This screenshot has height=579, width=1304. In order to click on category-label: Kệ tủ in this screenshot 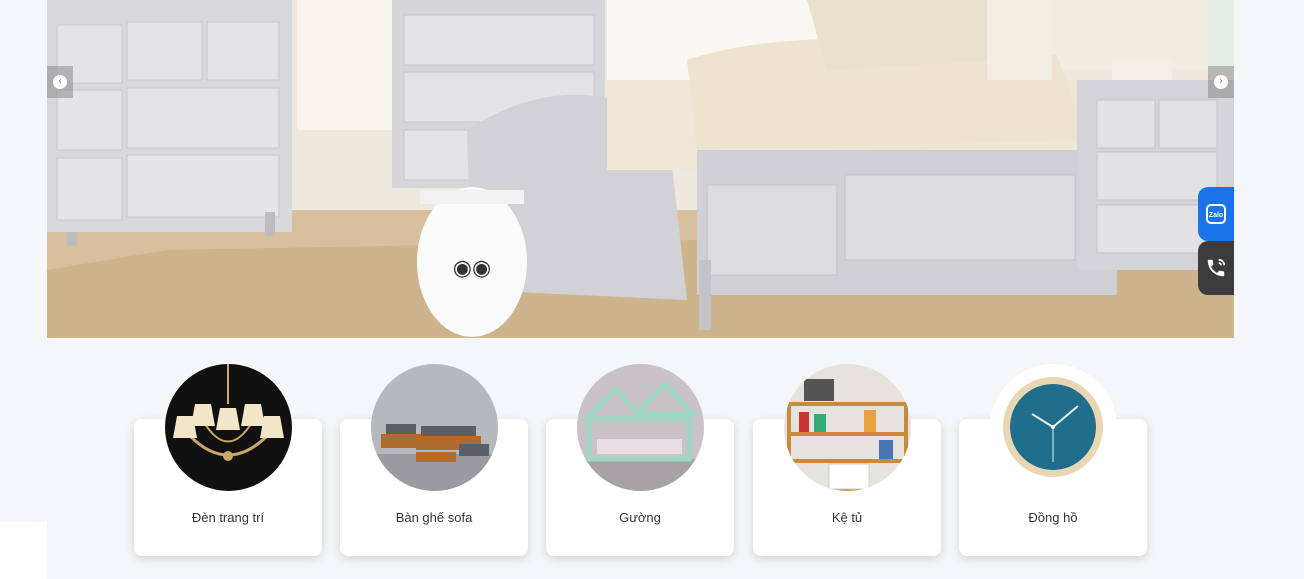, I will do `click(847, 517)`.